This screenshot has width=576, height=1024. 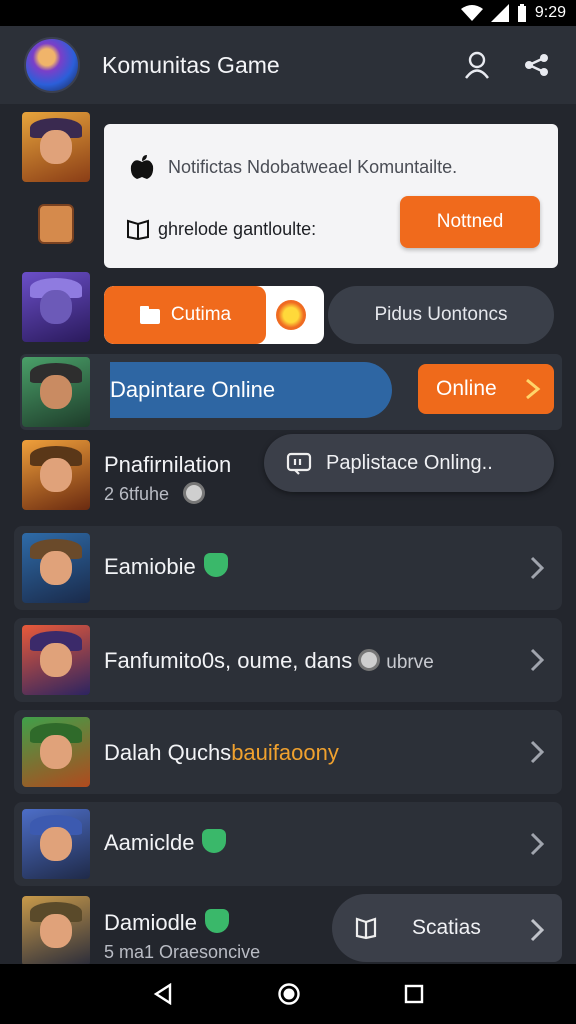 I want to click on wifi-icon, so click(x=471, y=13).